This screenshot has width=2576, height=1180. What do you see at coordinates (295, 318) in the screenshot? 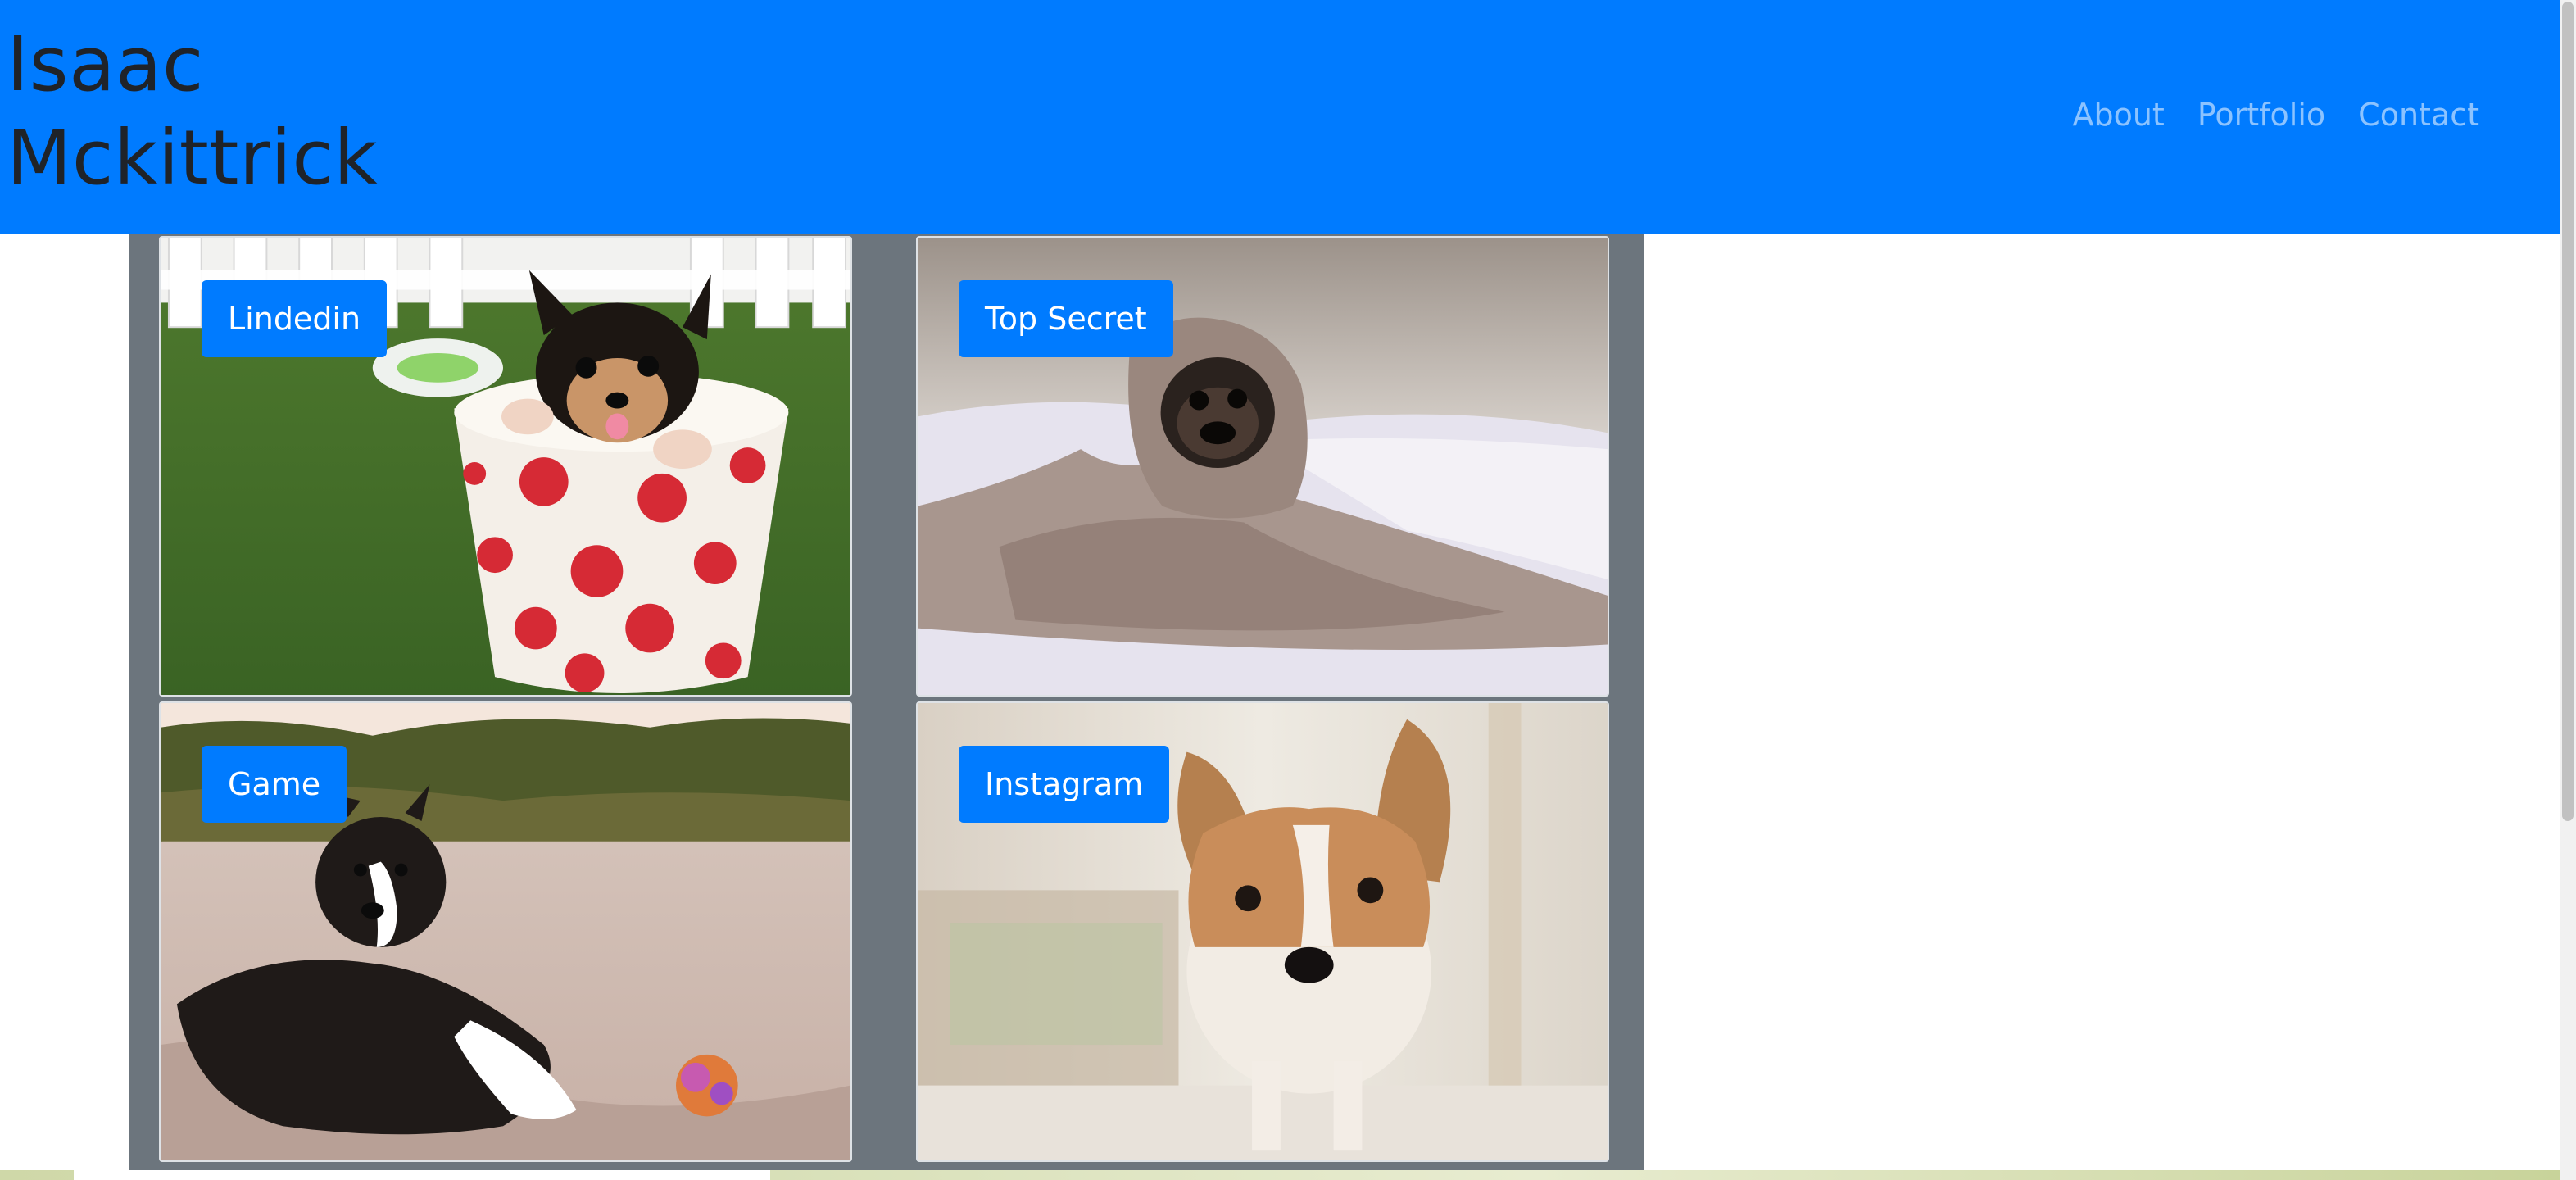
I see `lindedin-button: Lindedin` at bounding box center [295, 318].